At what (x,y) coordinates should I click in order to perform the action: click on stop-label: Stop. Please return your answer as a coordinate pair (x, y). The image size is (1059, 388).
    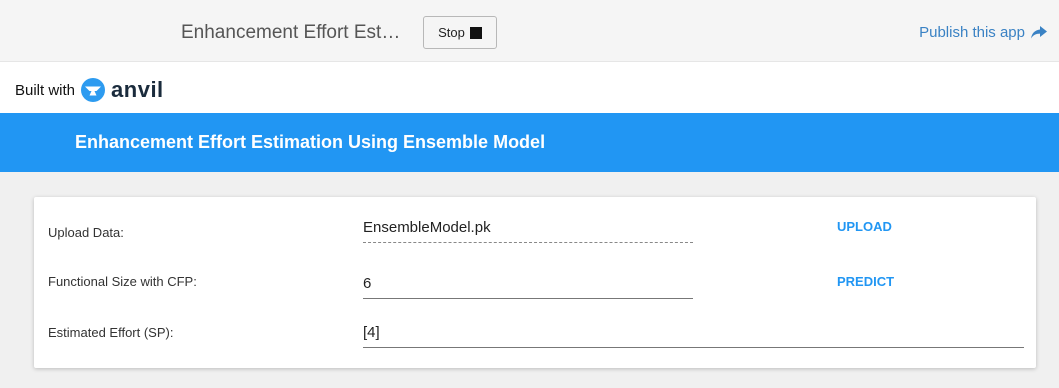
    Looking at the image, I should click on (451, 32).